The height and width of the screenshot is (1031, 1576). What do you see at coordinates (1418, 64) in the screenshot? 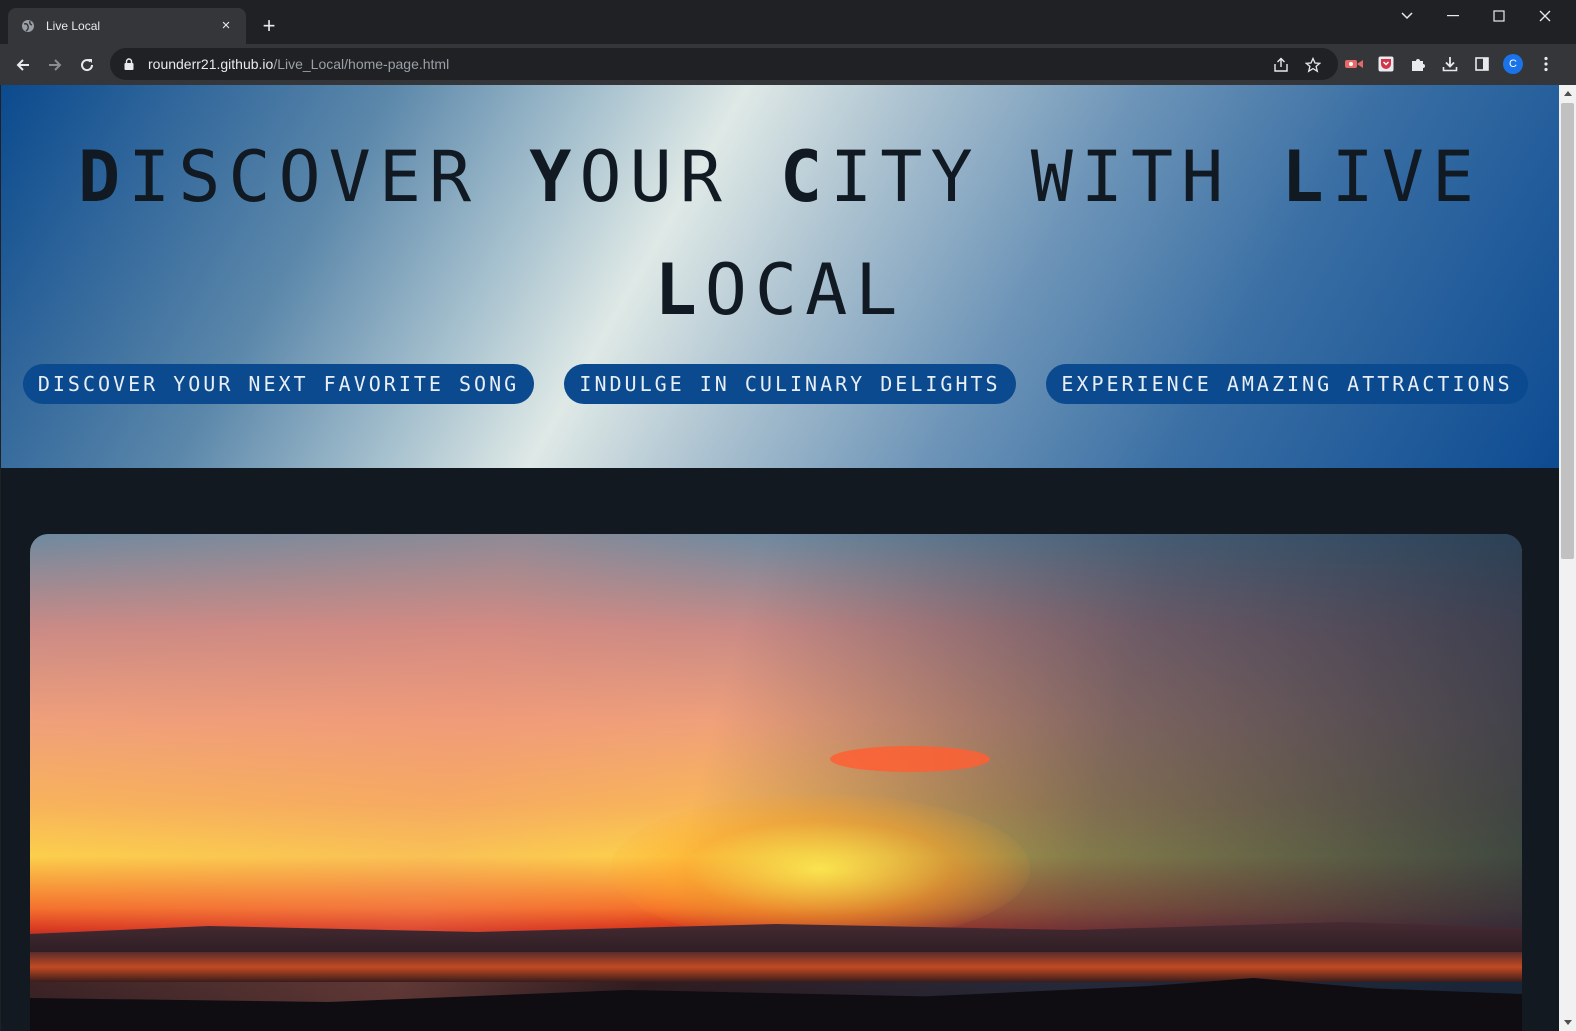
I see `puzzle-extensions-icon` at bounding box center [1418, 64].